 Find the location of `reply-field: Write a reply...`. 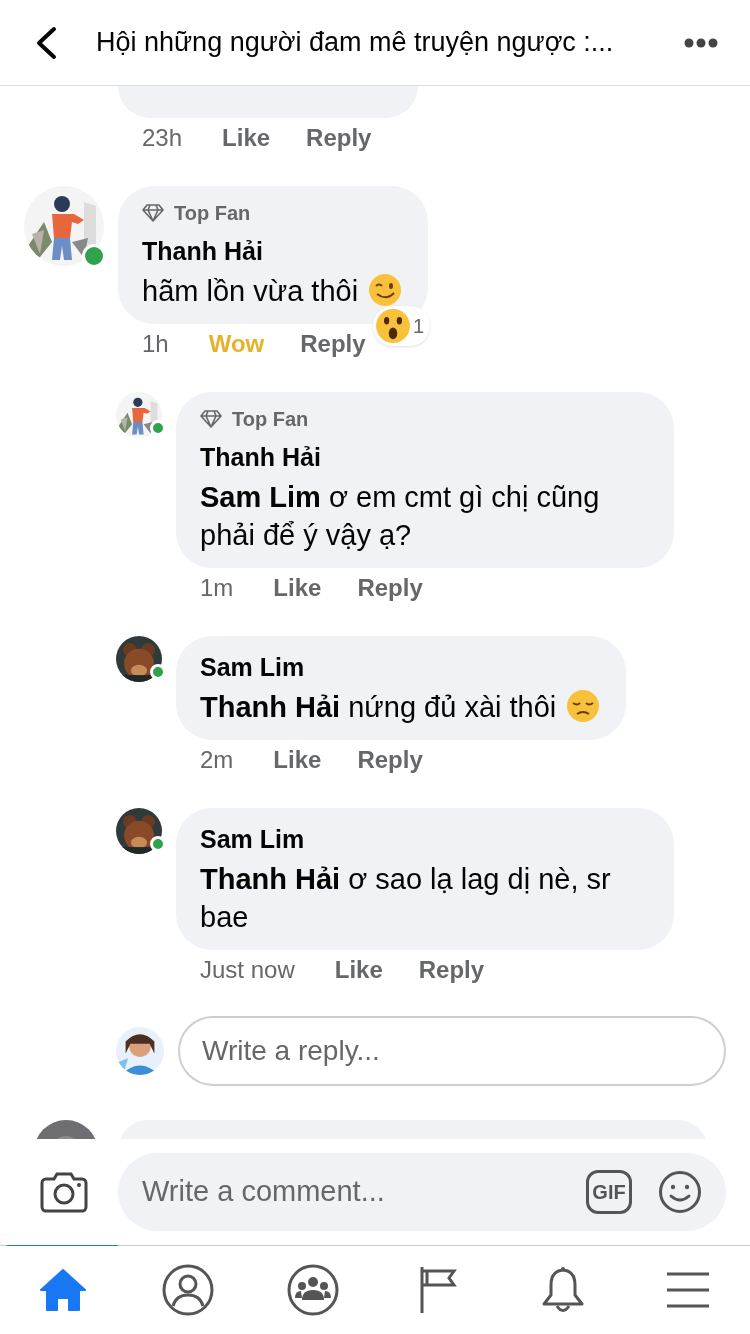

reply-field: Write a reply... is located at coordinates (452, 1051).